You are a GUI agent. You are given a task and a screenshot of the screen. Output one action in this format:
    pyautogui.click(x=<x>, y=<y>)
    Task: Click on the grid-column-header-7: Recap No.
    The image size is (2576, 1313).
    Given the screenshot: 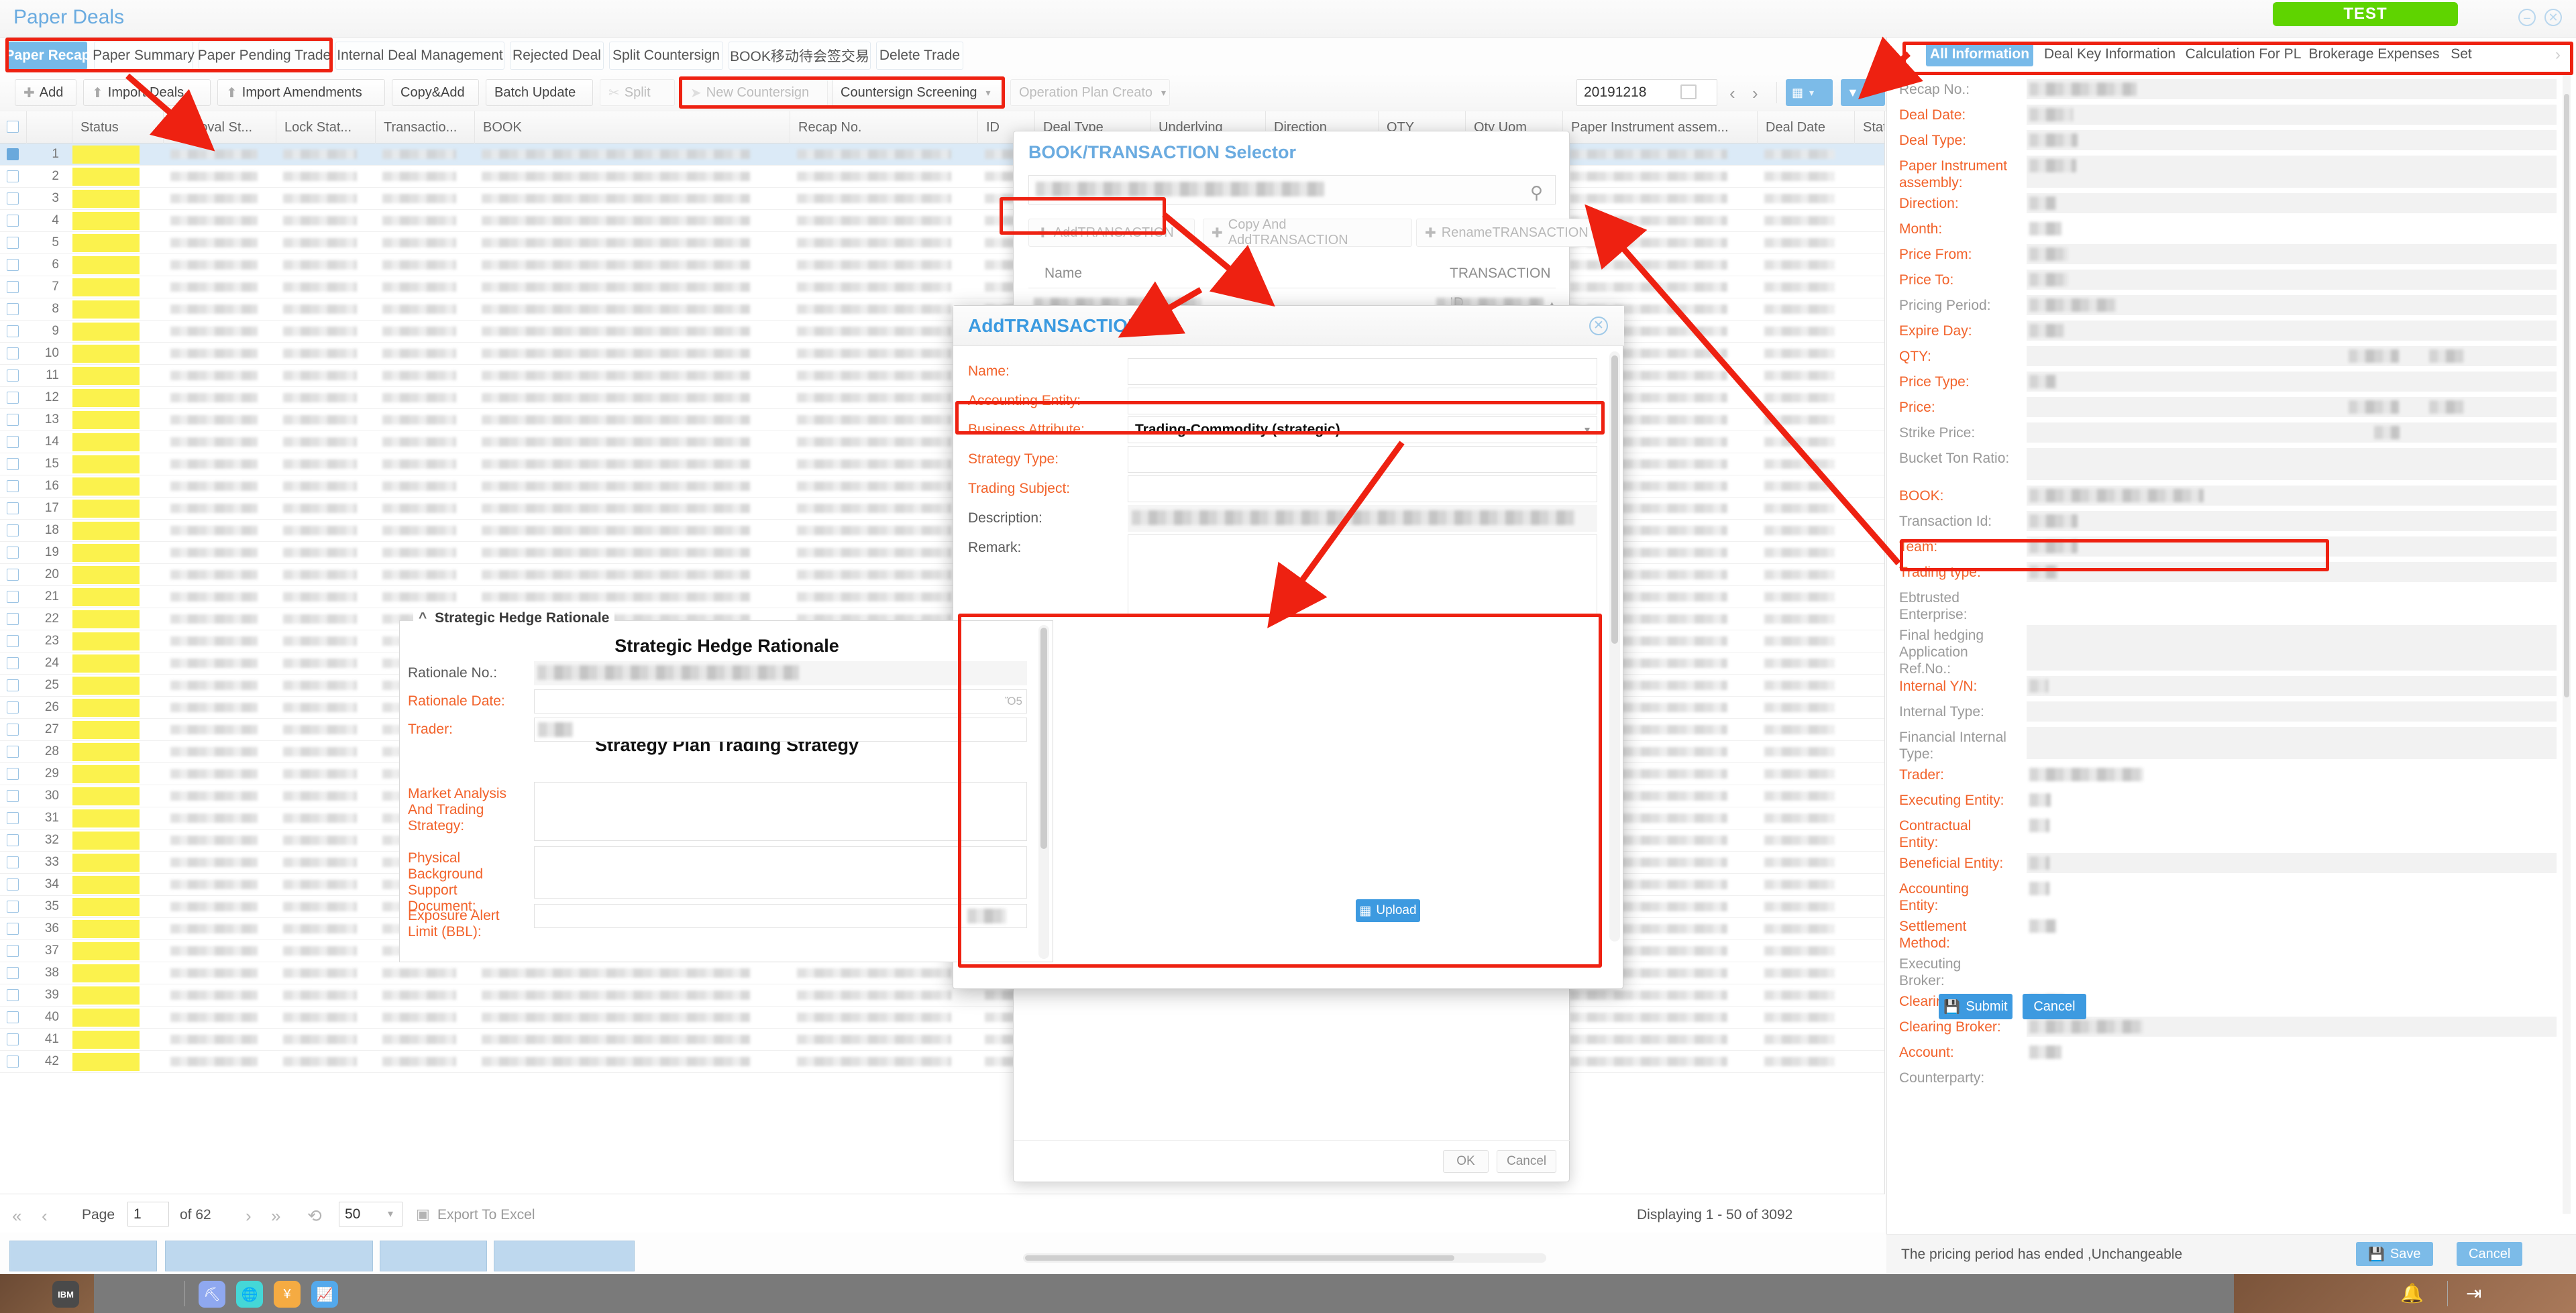 What is the action you would take?
    pyautogui.click(x=884, y=127)
    